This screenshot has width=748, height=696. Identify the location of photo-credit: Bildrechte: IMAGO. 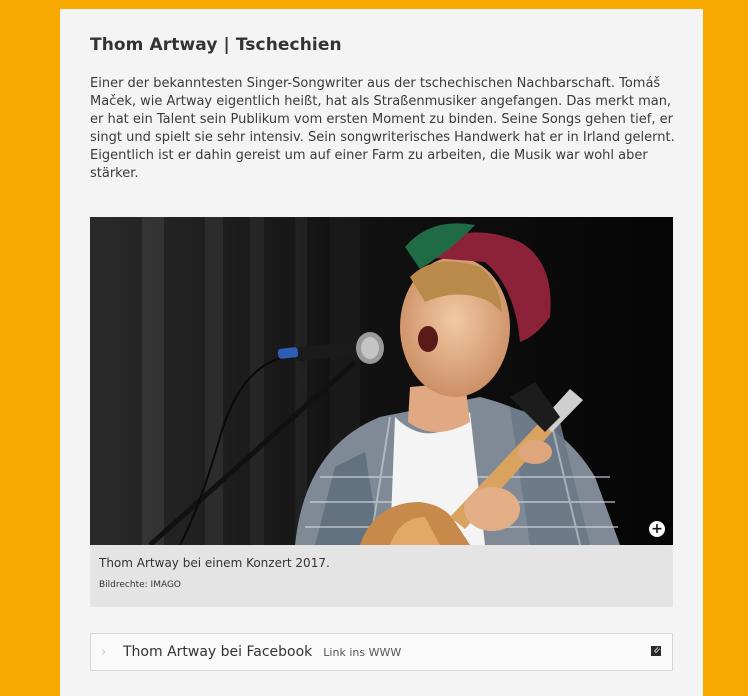
(140, 585).